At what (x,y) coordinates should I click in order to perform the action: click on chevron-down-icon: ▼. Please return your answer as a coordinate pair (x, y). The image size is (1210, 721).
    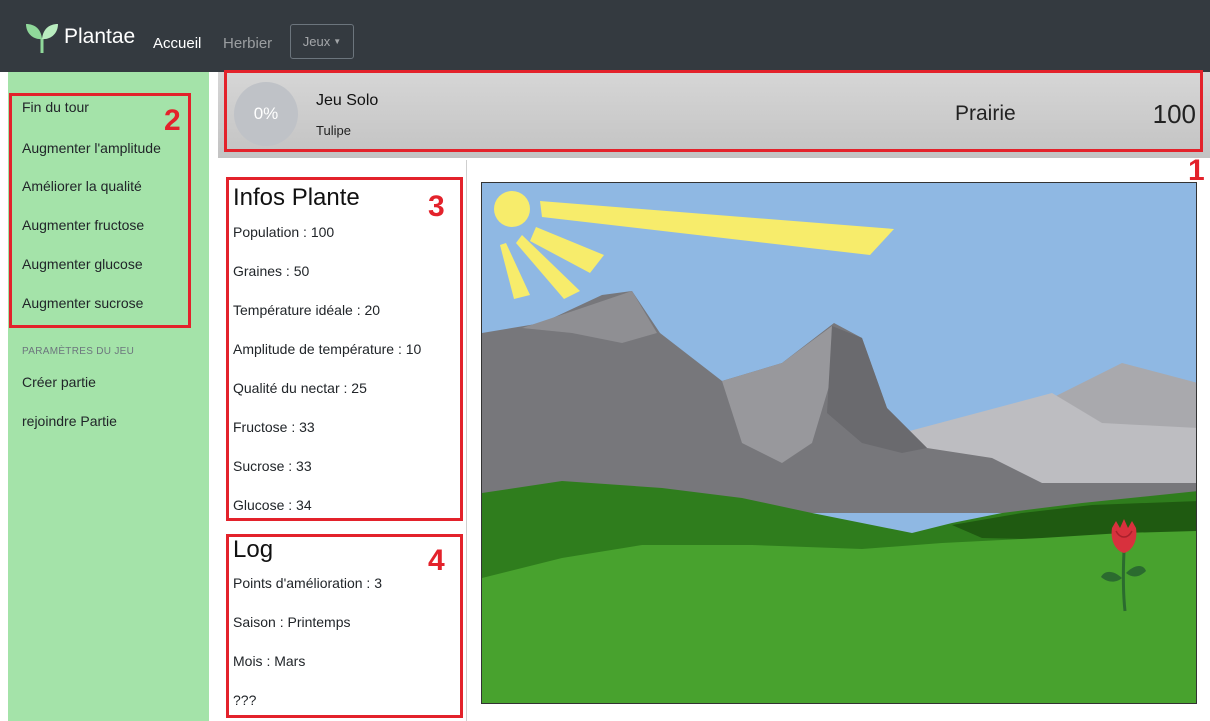
    Looking at the image, I should click on (337, 41).